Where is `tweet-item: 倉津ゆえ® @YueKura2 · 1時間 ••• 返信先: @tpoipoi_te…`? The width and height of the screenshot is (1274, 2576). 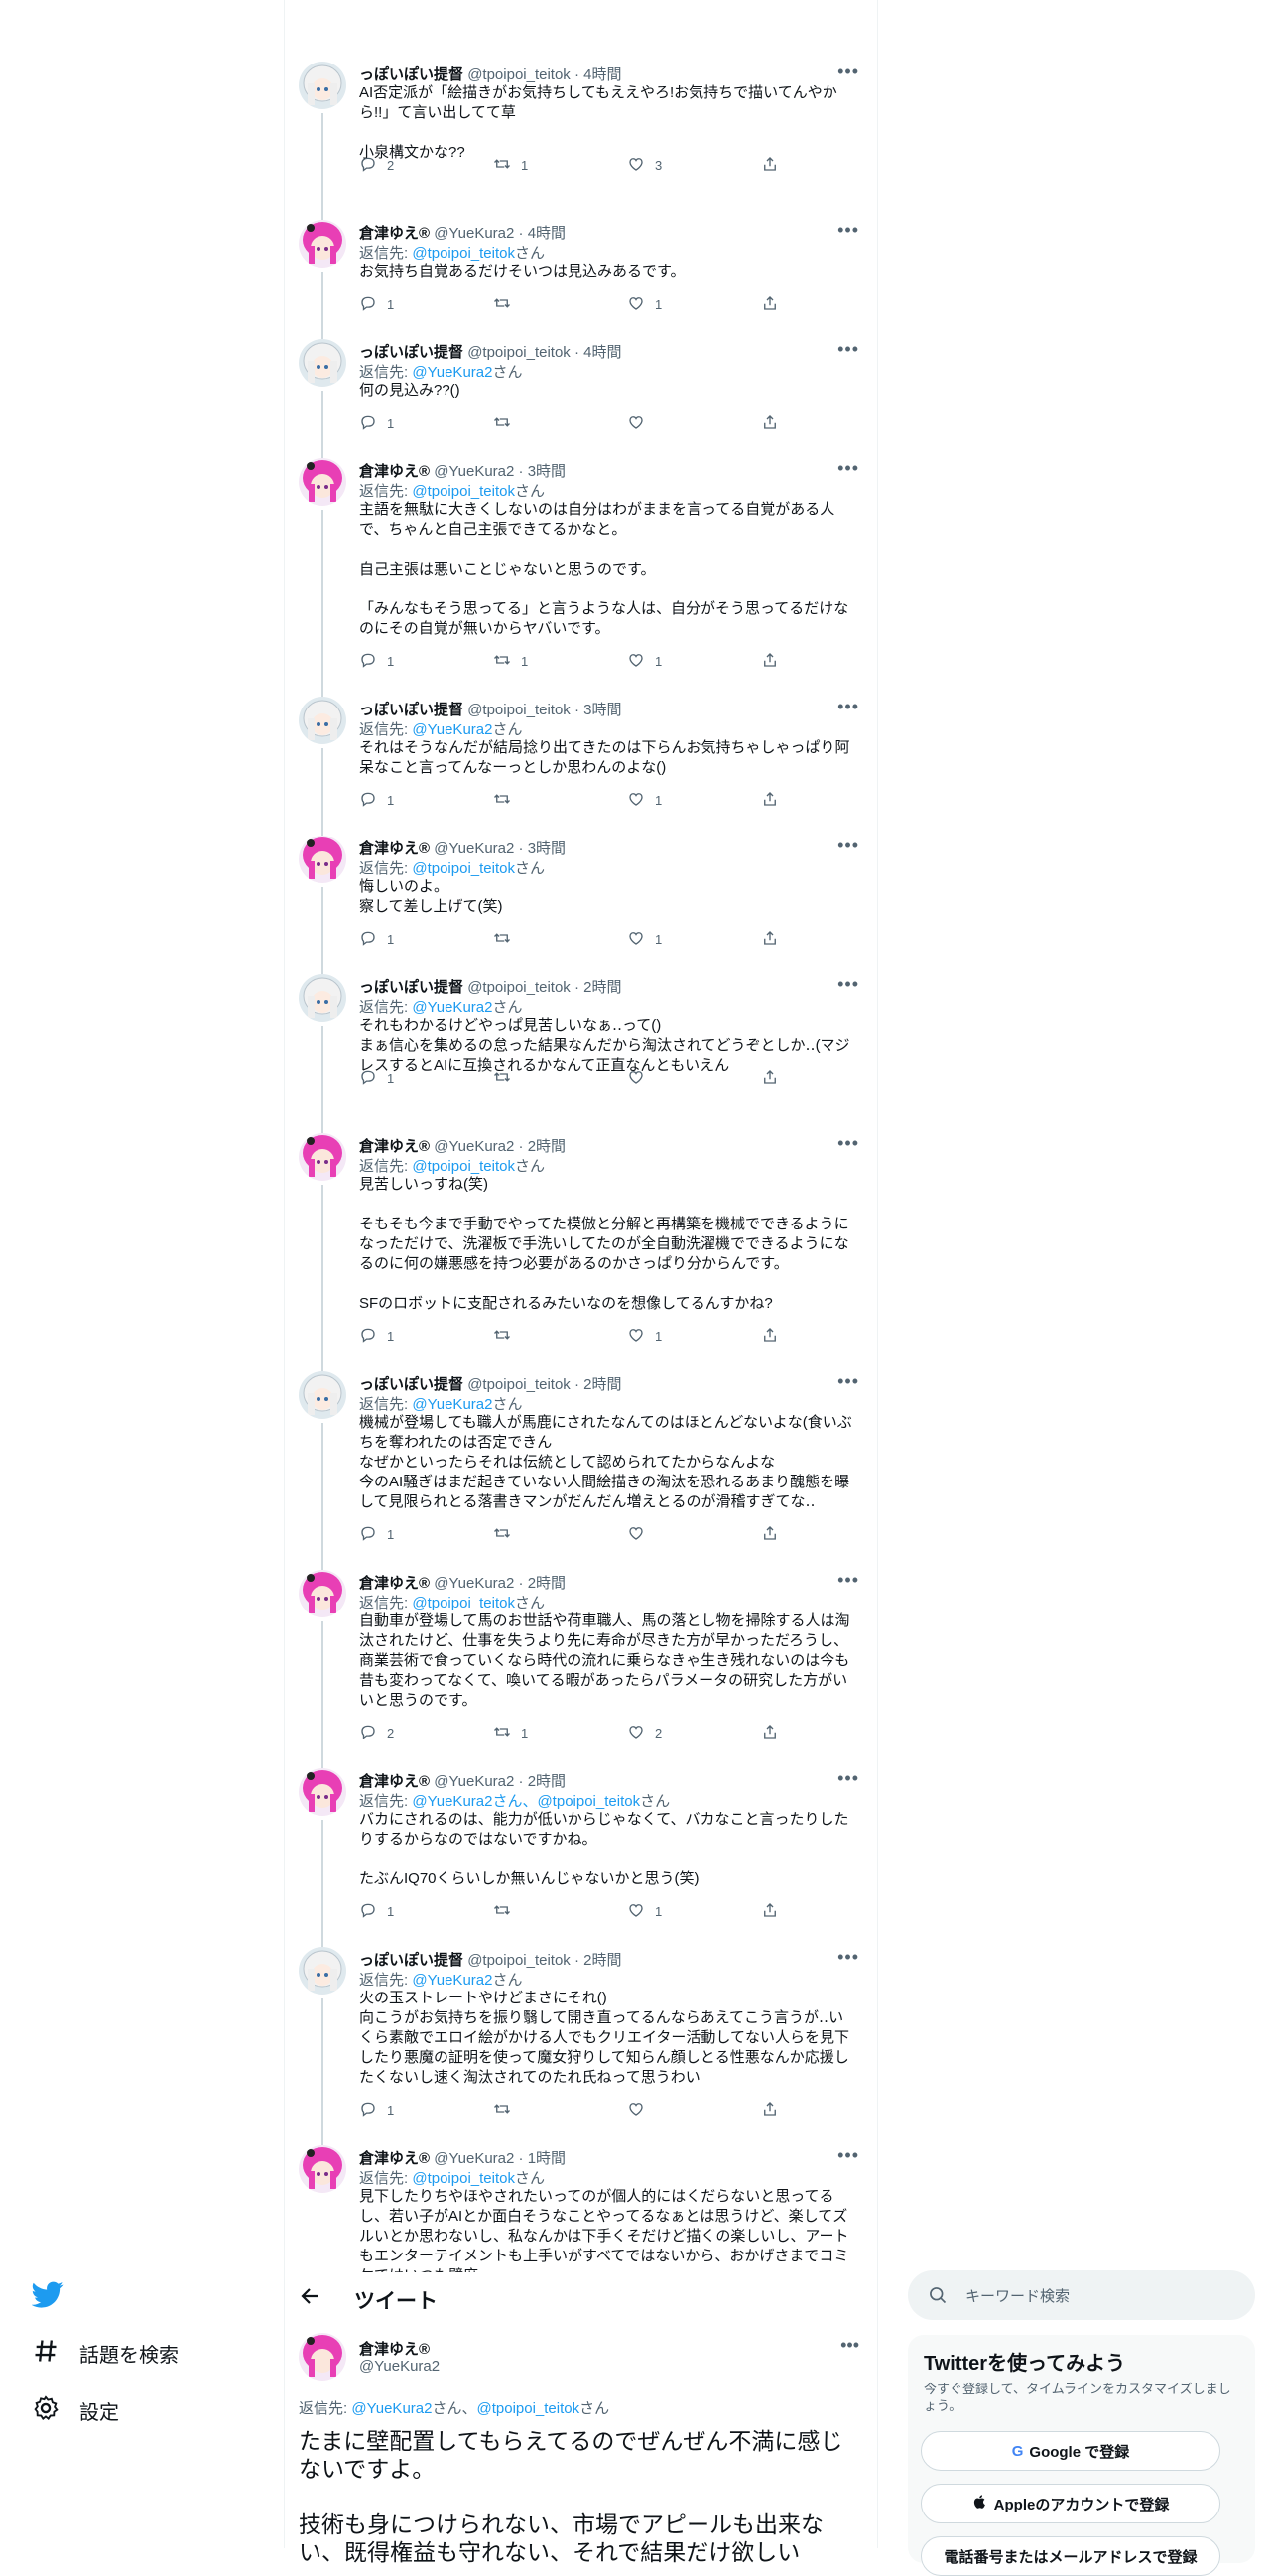 tweet-item: 倉津ゆえ® @YueKura2 · 1時間 ••• 返信先: @tpoipoi_te… is located at coordinates (581, 2209).